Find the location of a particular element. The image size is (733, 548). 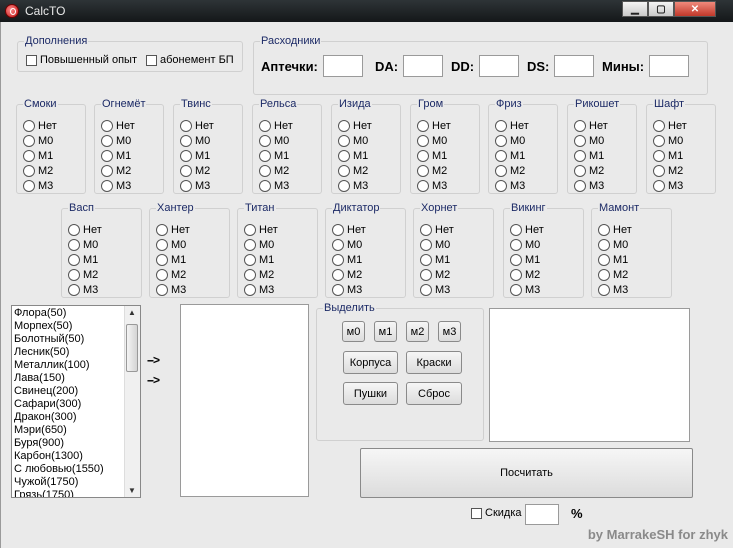

paints-button: Краски is located at coordinates (434, 362).